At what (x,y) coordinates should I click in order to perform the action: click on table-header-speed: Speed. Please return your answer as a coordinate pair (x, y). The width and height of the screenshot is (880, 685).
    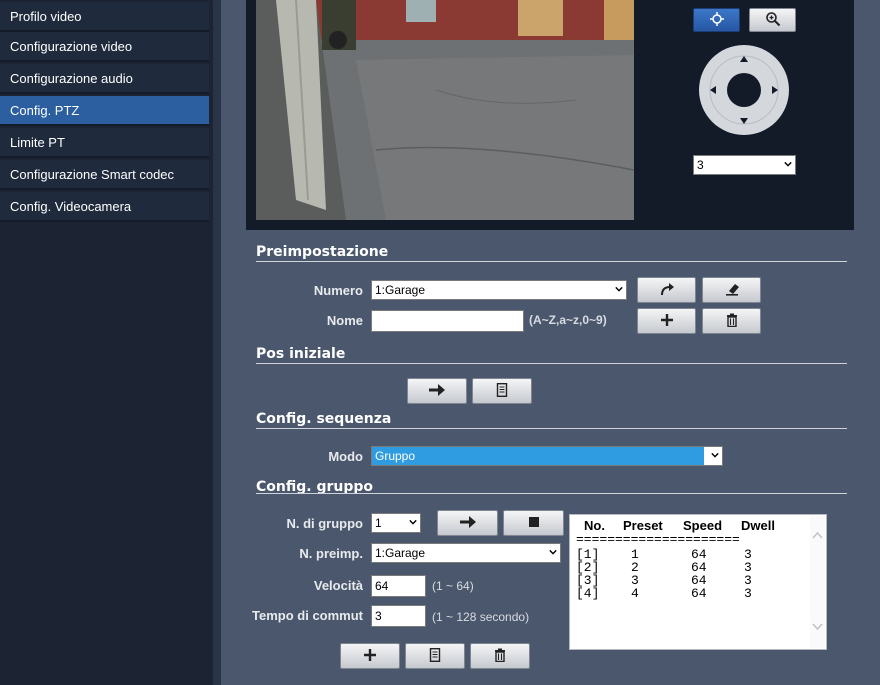
    Looking at the image, I should click on (703, 525).